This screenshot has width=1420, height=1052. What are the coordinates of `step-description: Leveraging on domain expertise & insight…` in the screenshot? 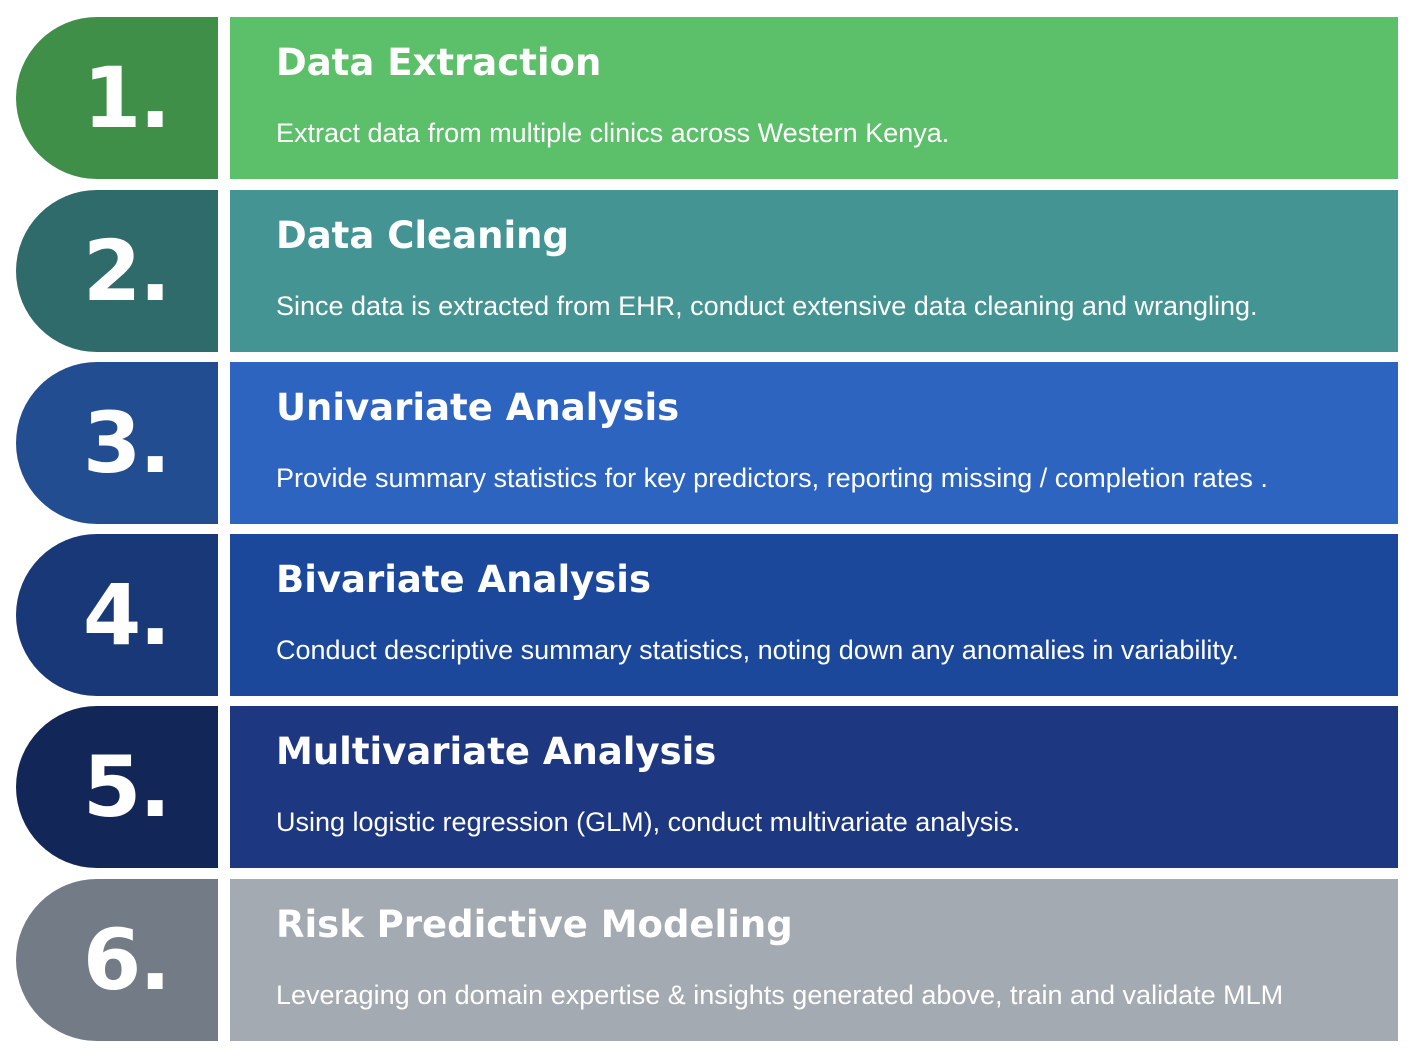 It's located at (780, 995).